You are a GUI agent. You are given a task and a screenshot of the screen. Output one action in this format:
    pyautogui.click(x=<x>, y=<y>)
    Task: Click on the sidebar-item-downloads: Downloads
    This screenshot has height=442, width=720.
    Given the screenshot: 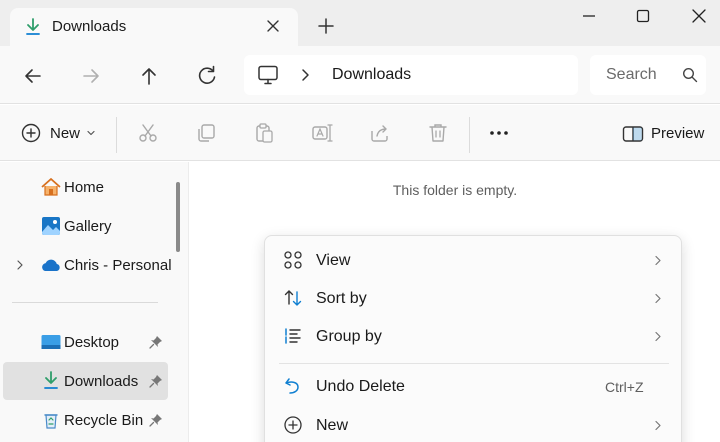 What is the action you would take?
    pyautogui.click(x=85, y=381)
    